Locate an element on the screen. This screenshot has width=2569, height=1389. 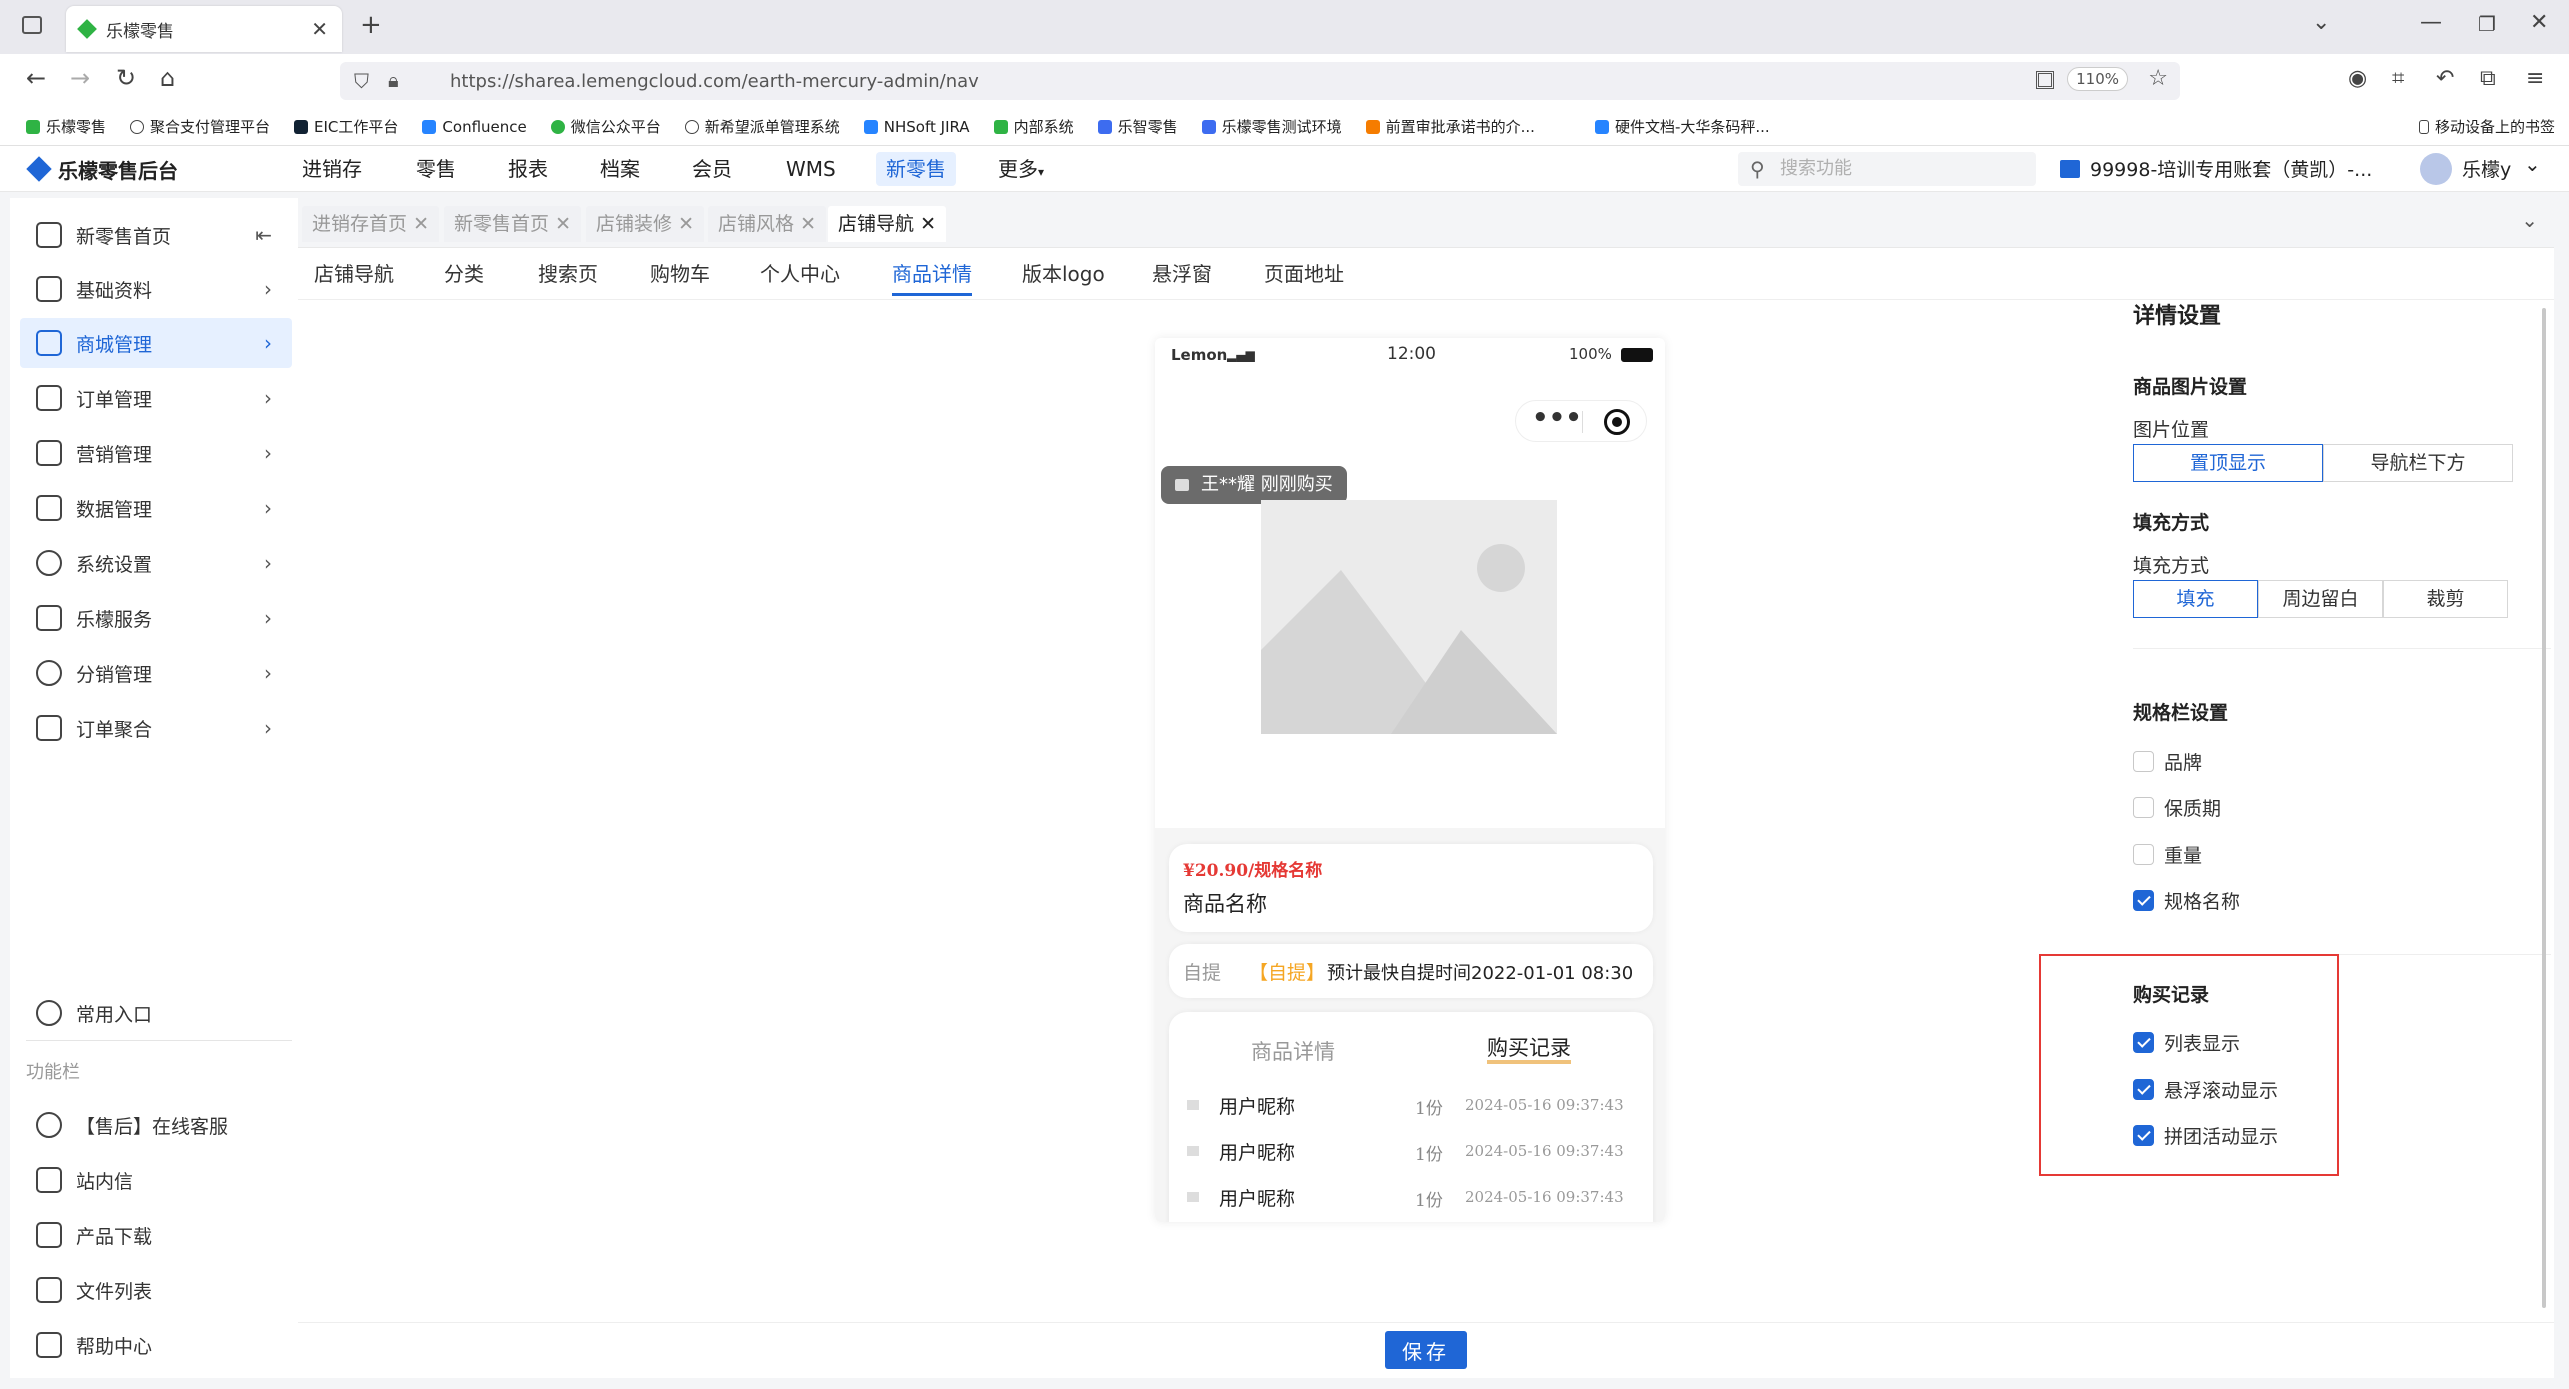
page-tab-store-style: 店铺风格 ✕ is located at coordinates (767, 224).